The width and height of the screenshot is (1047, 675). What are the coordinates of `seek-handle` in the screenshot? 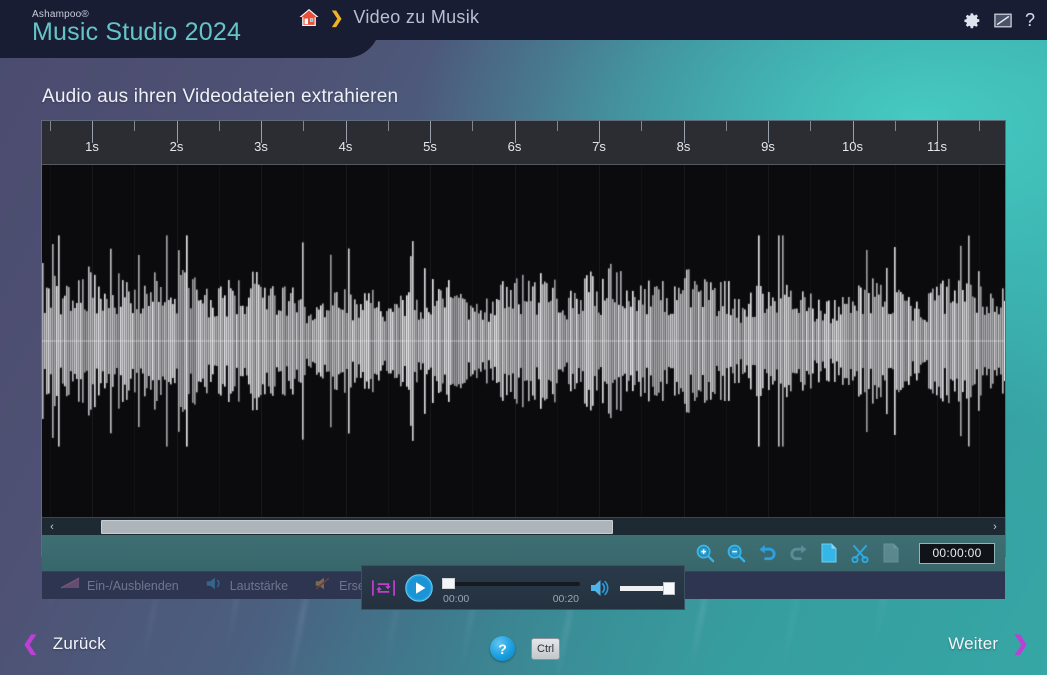 It's located at (448, 583).